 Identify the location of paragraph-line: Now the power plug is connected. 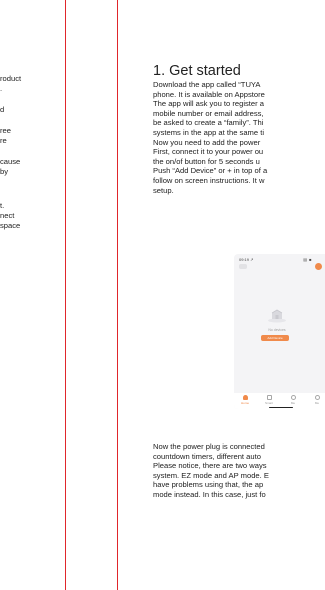
(209, 446).